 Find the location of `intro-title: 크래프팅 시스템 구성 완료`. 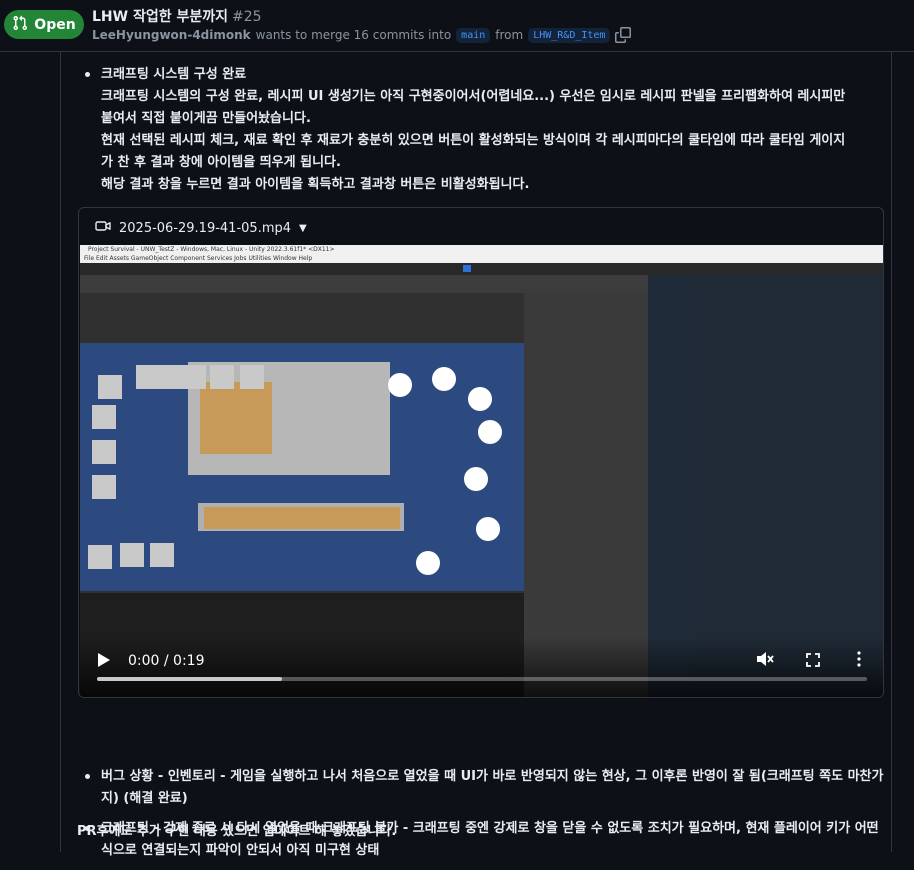

intro-title: 크래프팅 시스템 구성 완료 is located at coordinates (174, 74).